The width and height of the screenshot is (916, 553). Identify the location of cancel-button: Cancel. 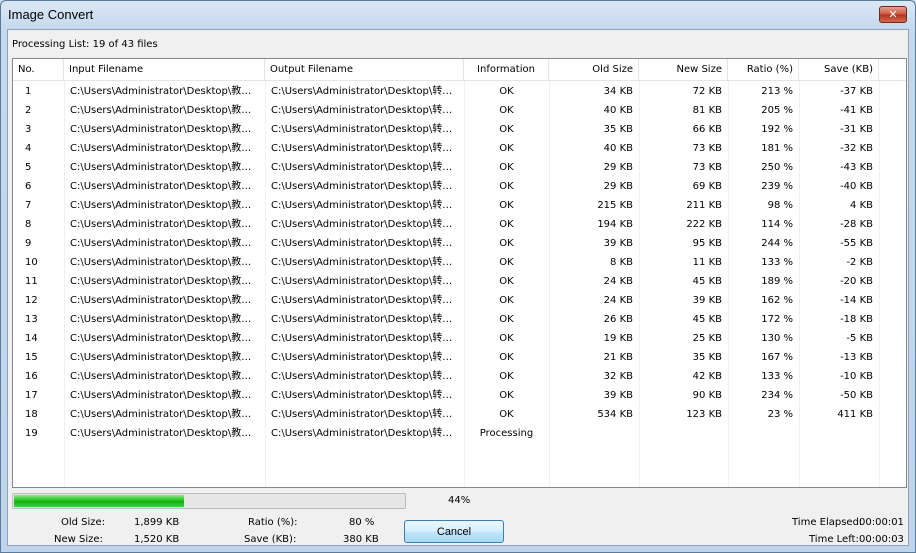
(454, 531).